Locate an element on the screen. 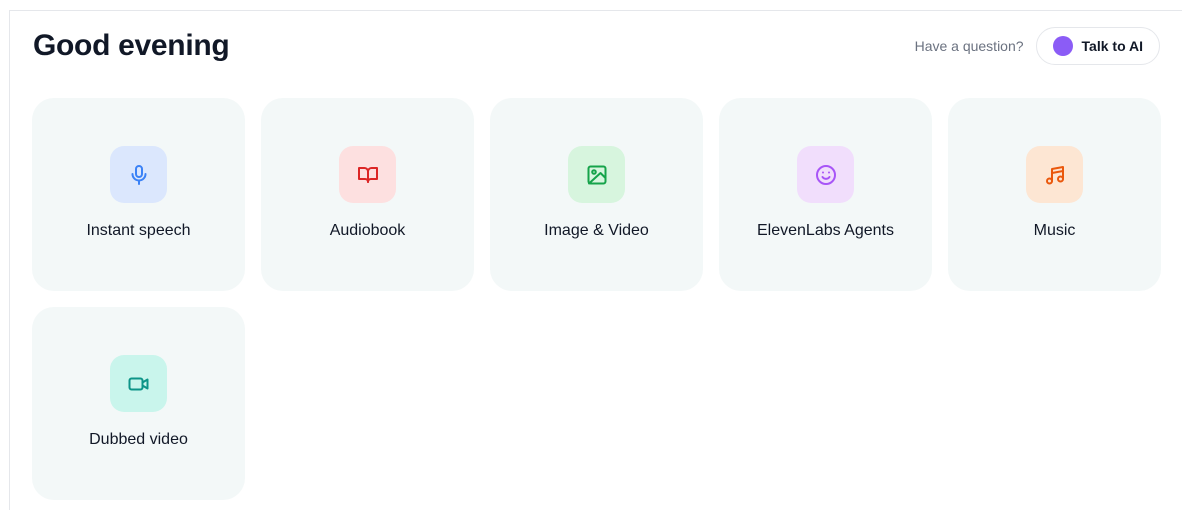  smile-icon is located at coordinates (825, 174).